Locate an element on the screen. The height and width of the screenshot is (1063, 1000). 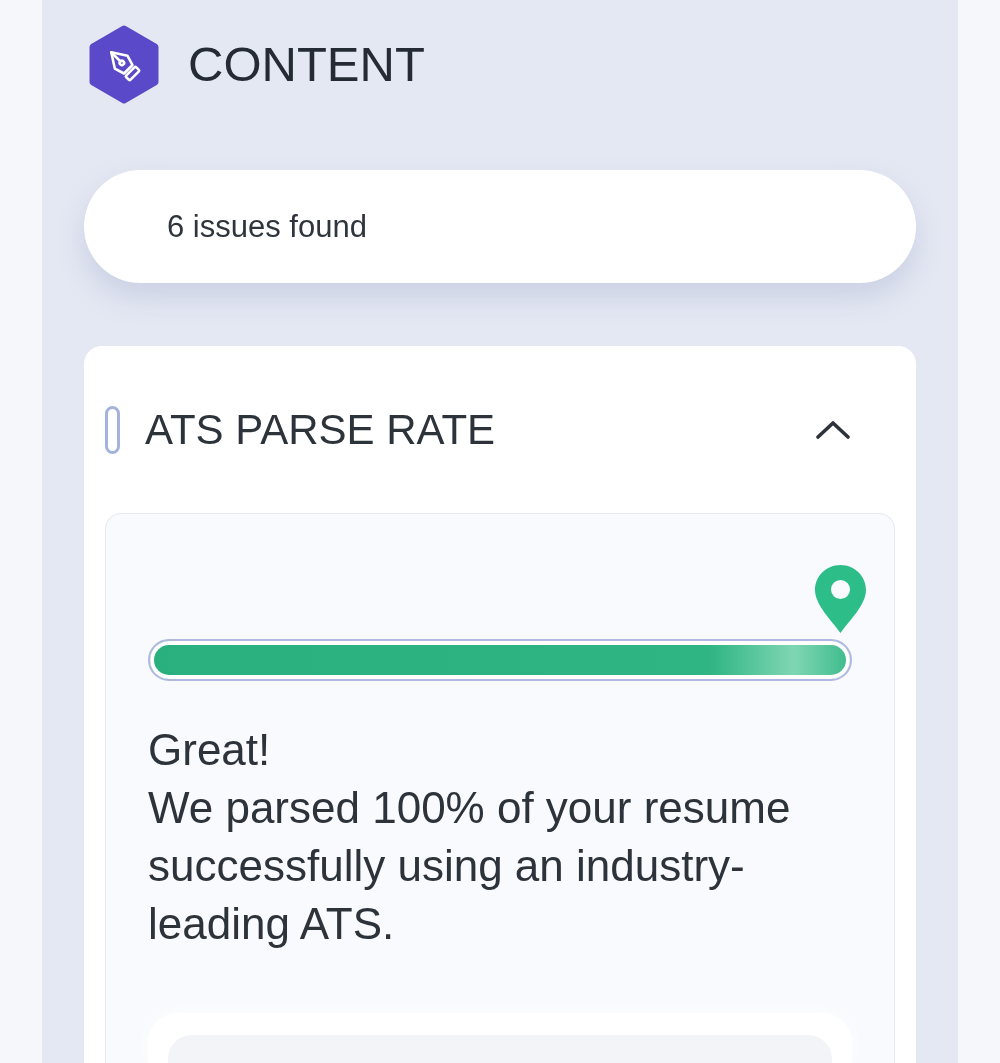
section-title: ATS PARSE RATE is located at coordinates (321, 430).